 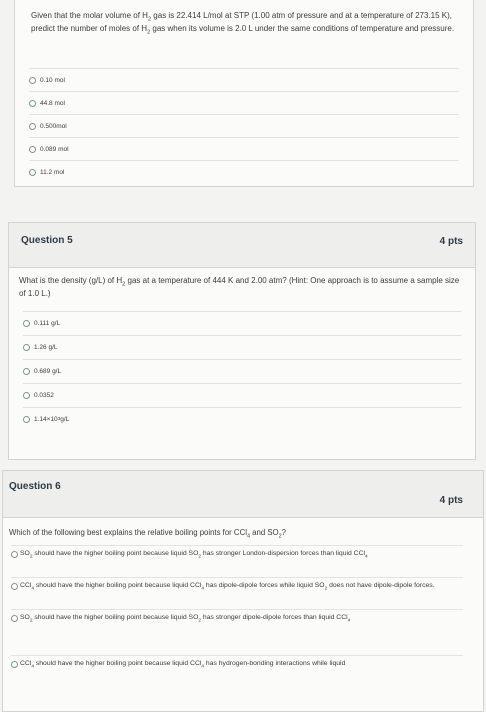 What do you see at coordinates (242, 346) in the screenshot?
I see `answer-option: 1.26 g/L` at bounding box center [242, 346].